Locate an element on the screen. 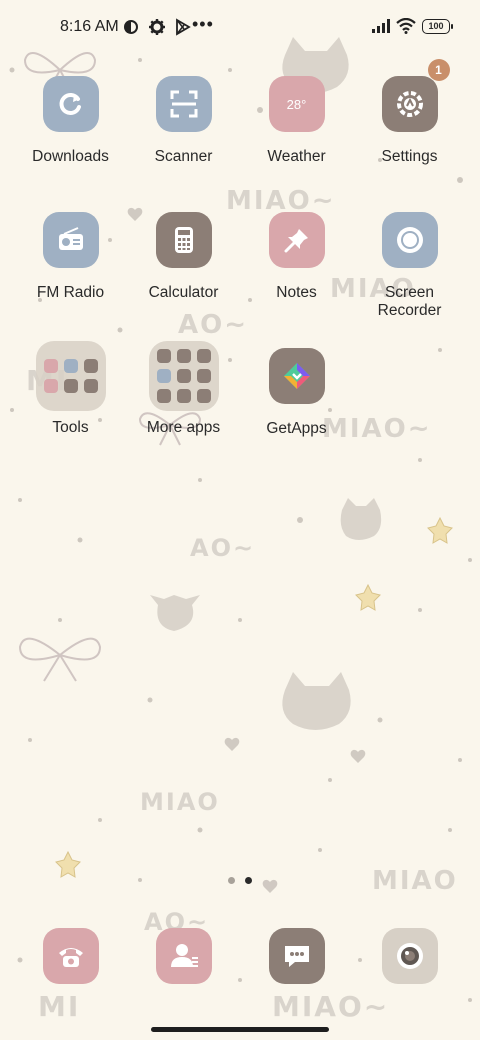  contacts-icon is located at coordinates (184, 955).